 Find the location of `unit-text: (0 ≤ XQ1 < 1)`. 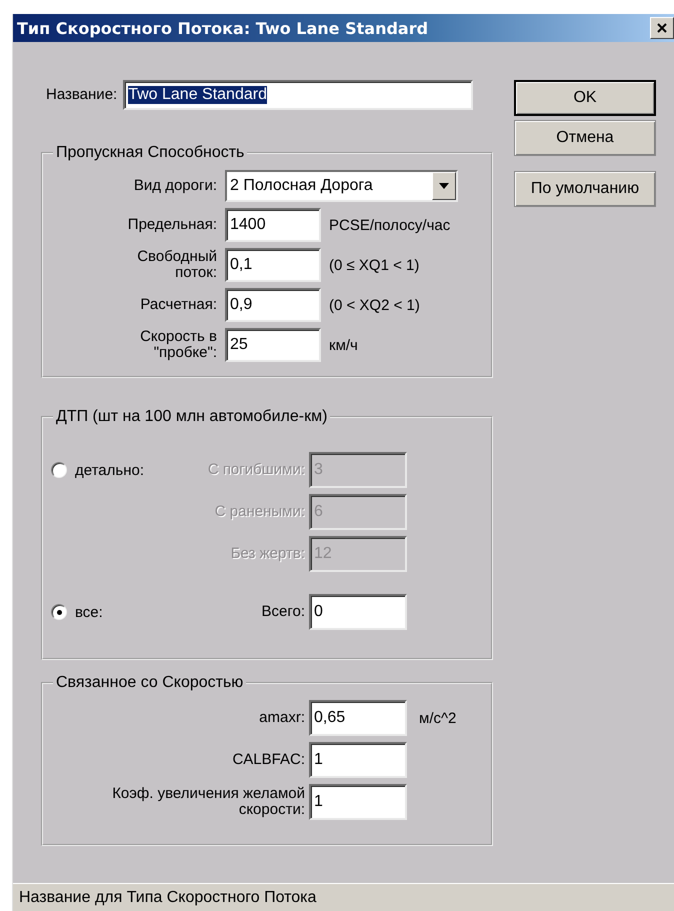

unit-text: (0 ≤ XQ1 < 1) is located at coordinates (374, 265).